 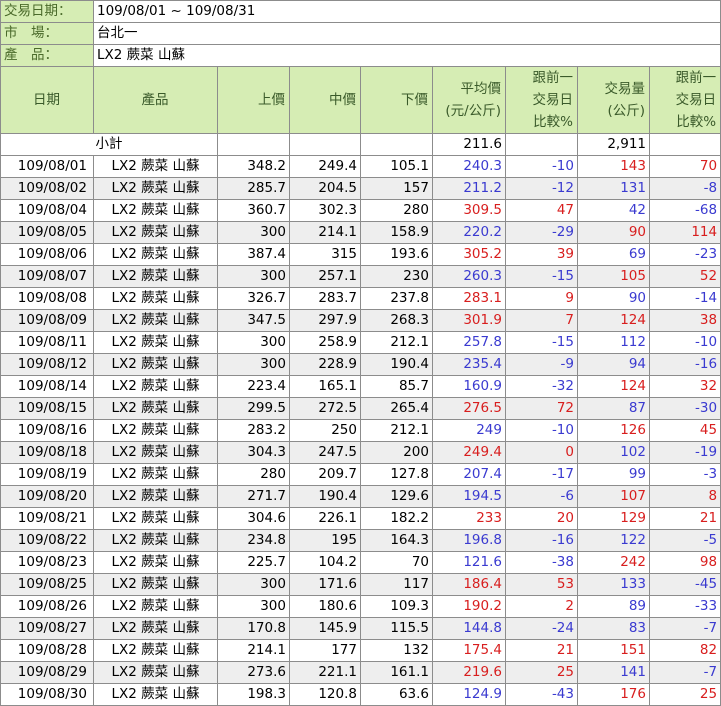 I want to click on row-date: 109/08/07, so click(x=47, y=276).